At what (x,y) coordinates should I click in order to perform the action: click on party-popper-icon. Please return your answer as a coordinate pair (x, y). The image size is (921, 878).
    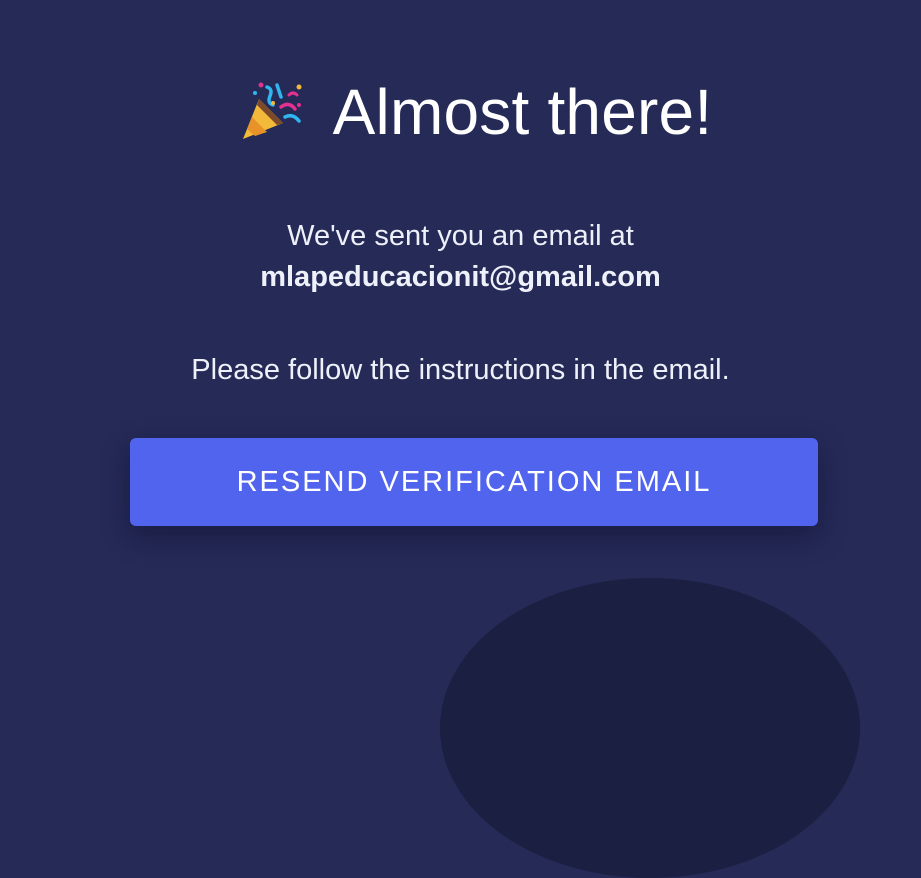
    Looking at the image, I should click on (272, 112).